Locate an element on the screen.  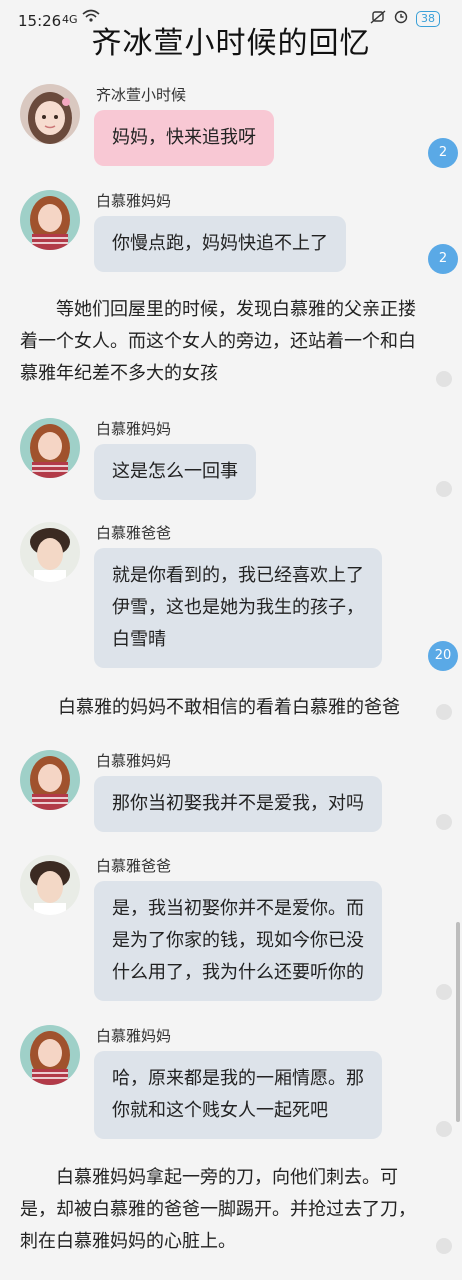
bubble-line: 什么用了，我为什么还要听你的 is located at coordinates (238, 972).